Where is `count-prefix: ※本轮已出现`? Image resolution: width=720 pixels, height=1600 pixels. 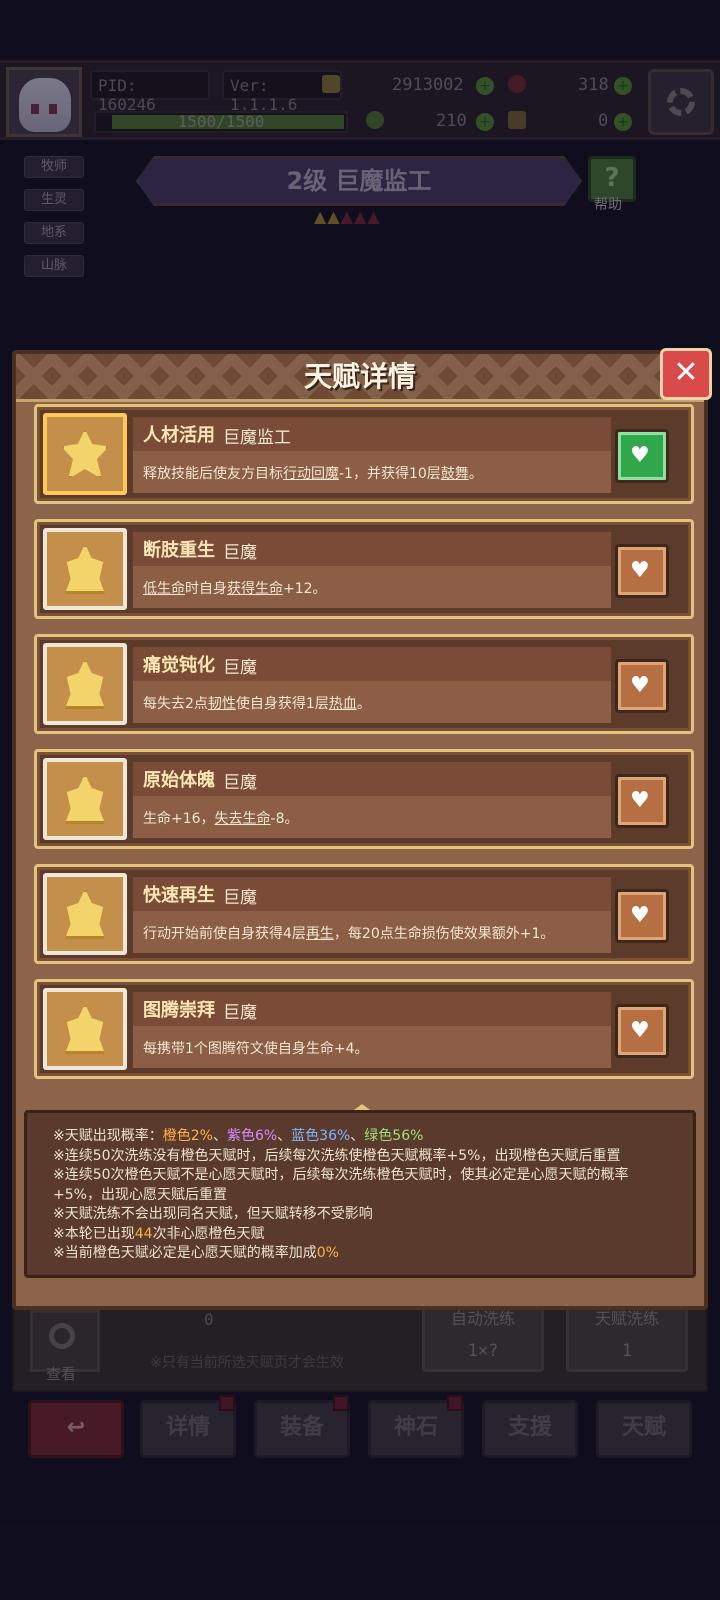
count-prefix: ※本轮已出现 is located at coordinates (94, 1233).